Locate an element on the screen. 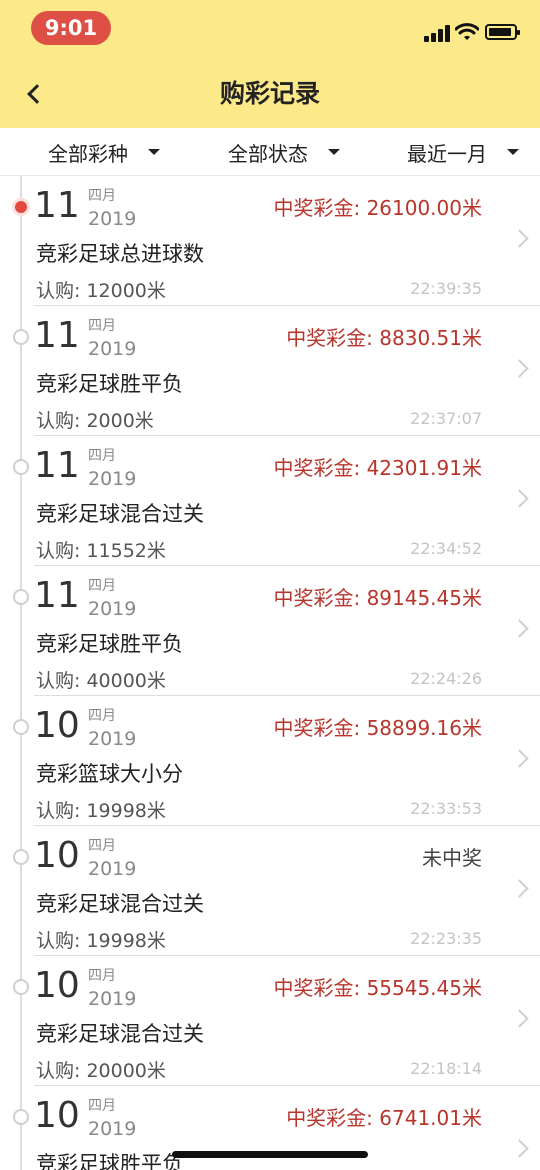 The width and height of the screenshot is (540, 1170). record-time: 22:34:52 is located at coordinates (446, 548).